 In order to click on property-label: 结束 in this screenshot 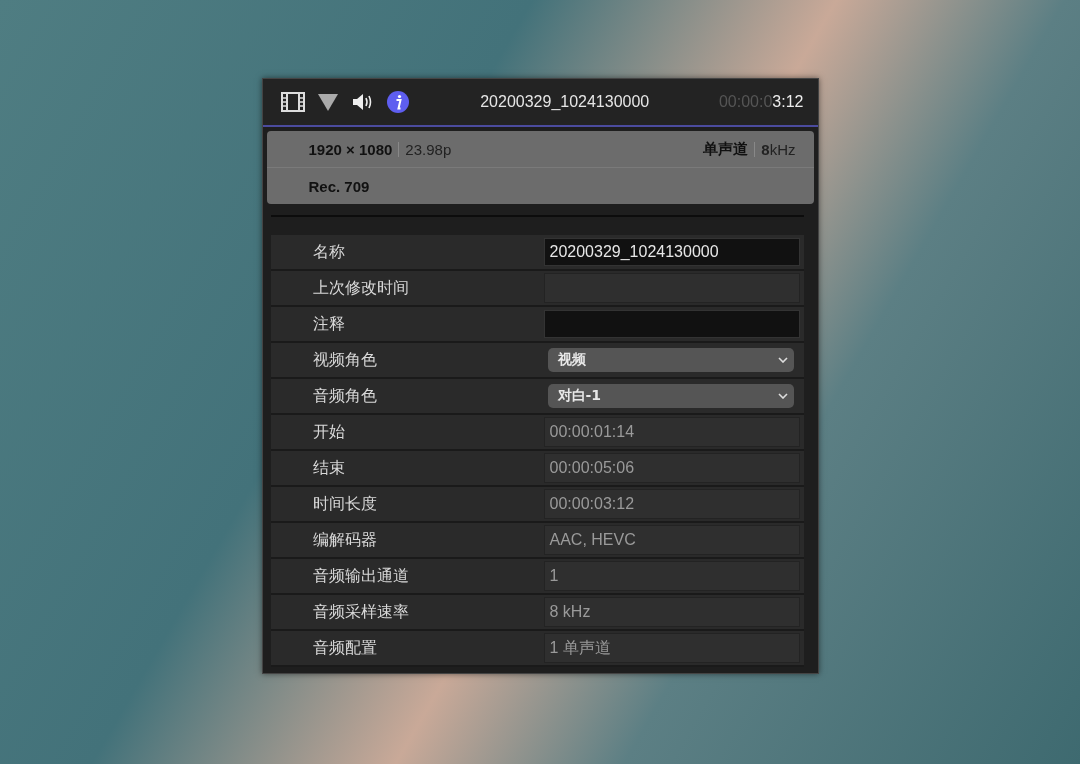, I will do `click(328, 468)`.